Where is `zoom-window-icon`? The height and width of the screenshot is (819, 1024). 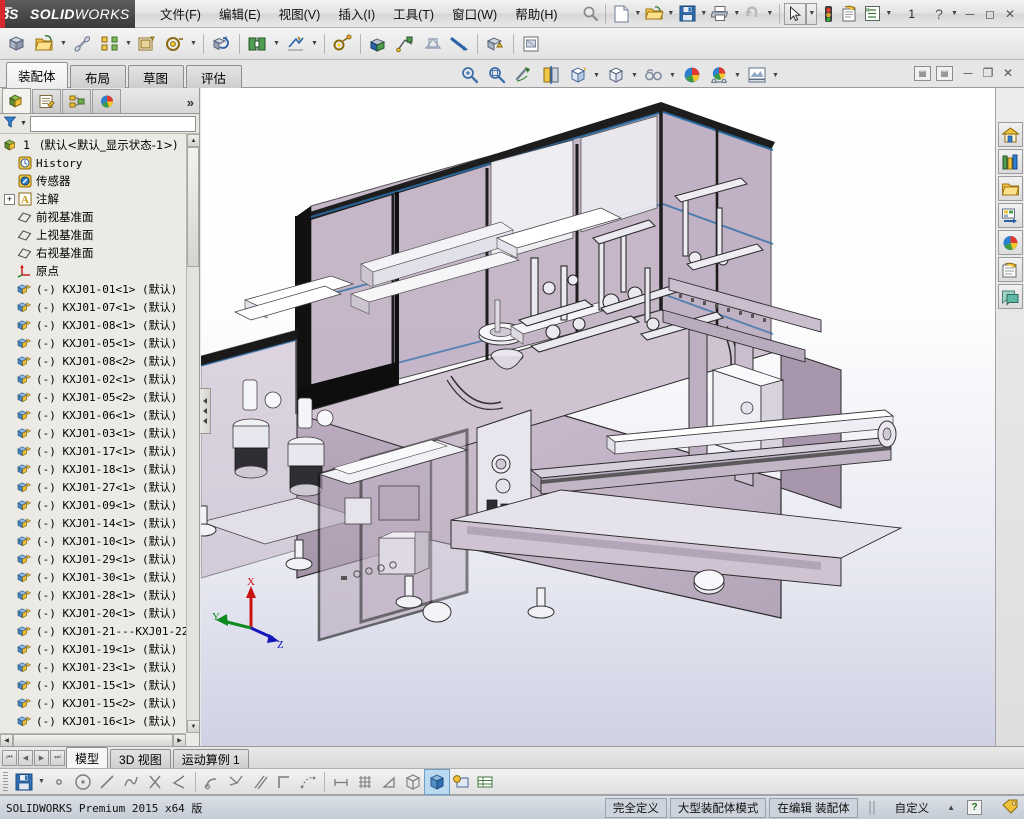
zoom-window-icon is located at coordinates (461, 782).